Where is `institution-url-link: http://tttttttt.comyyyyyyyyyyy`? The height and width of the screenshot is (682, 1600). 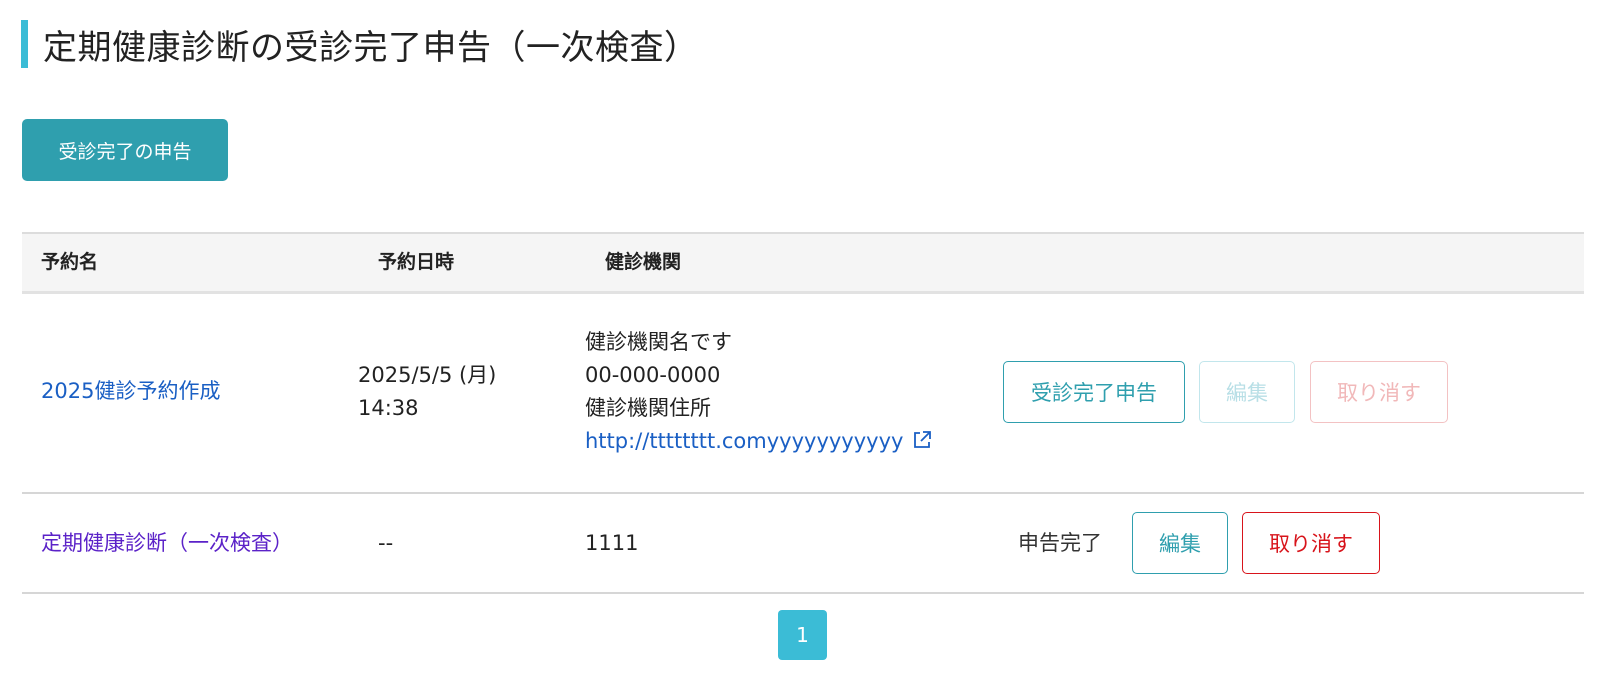 institution-url-link: http://tttttttt.comyyyyyyyyyyy is located at coordinates (744, 441).